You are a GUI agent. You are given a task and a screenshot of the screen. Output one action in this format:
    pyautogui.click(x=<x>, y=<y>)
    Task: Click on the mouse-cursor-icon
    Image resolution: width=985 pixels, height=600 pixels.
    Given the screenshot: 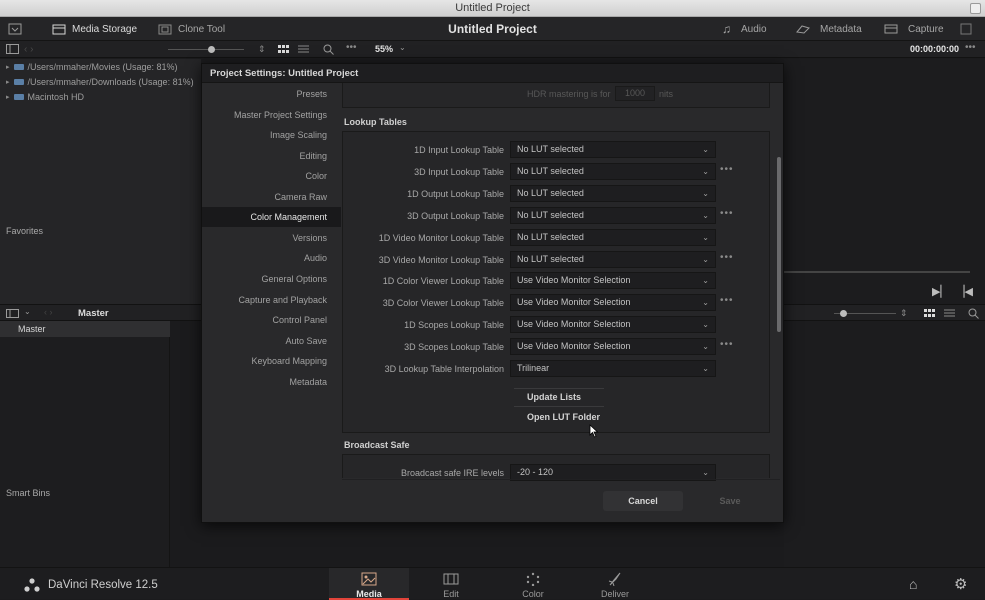 What is the action you would take?
    pyautogui.click(x=594, y=431)
    